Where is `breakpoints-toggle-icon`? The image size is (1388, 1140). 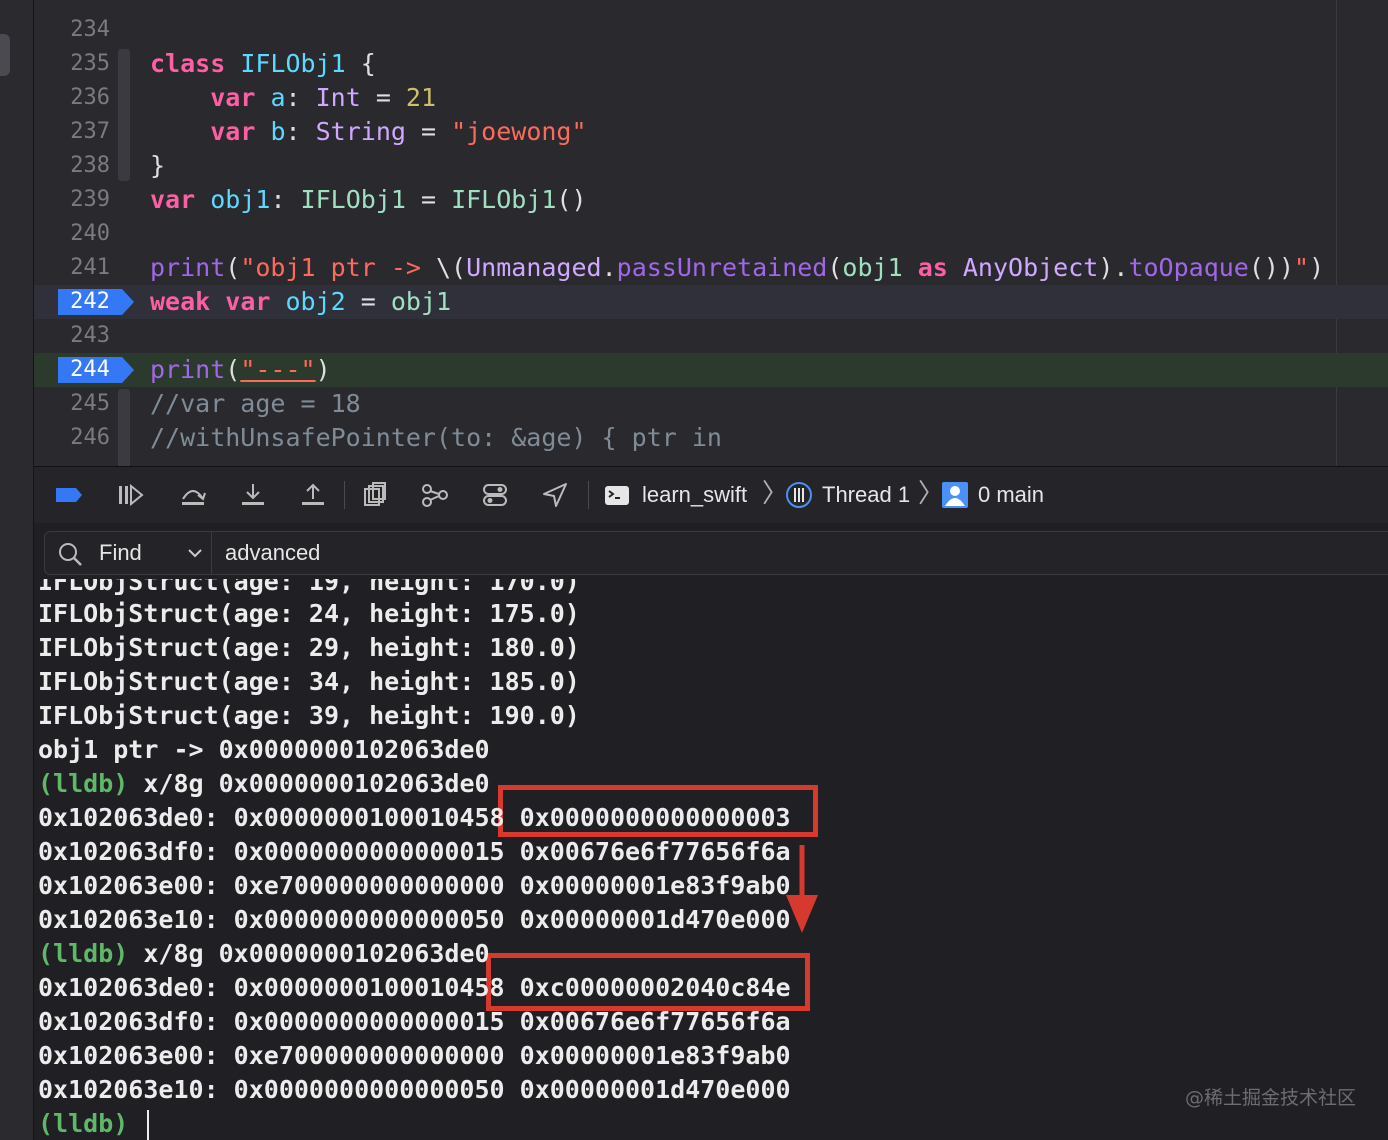 breakpoints-toggle-icon is located at coordinates (69, 495).